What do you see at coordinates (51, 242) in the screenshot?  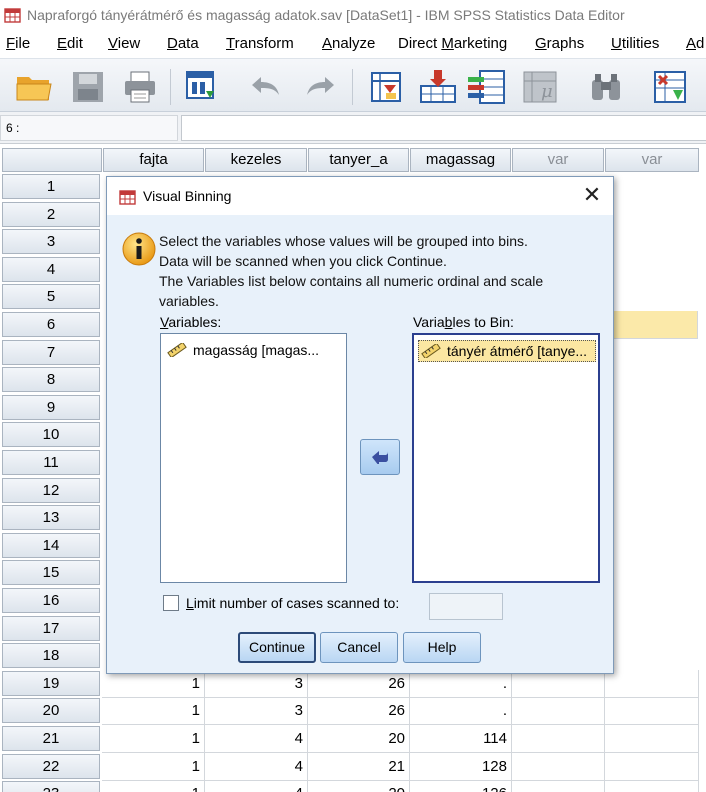 I see `row-header: 3` at bounding box center [51, 242].